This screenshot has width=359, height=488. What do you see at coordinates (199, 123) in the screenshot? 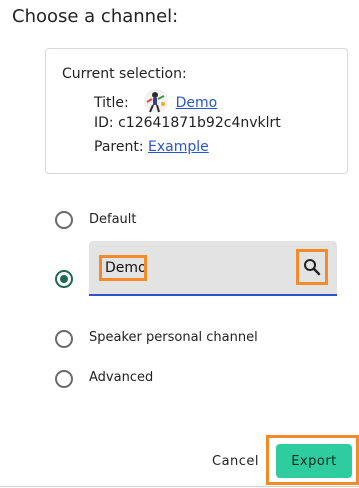
I see `id-value: c12641871b92c4nvklrt` at bounding box center [199, 123].